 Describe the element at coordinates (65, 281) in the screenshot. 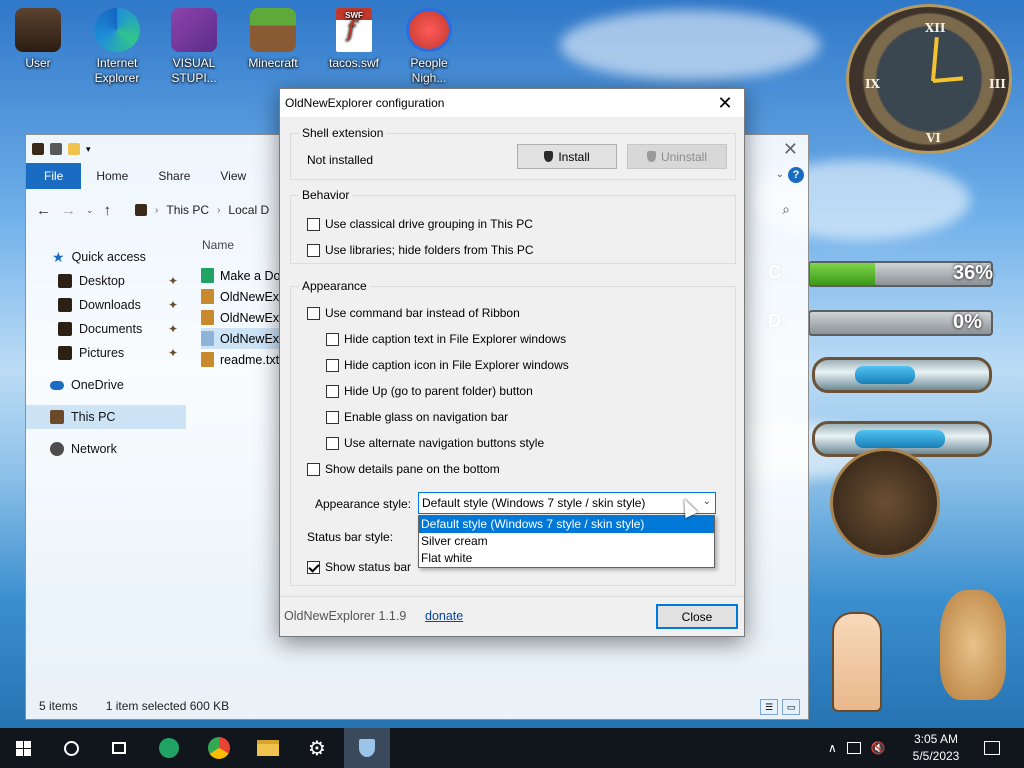

I see `desktop-folder-icon` at that location.